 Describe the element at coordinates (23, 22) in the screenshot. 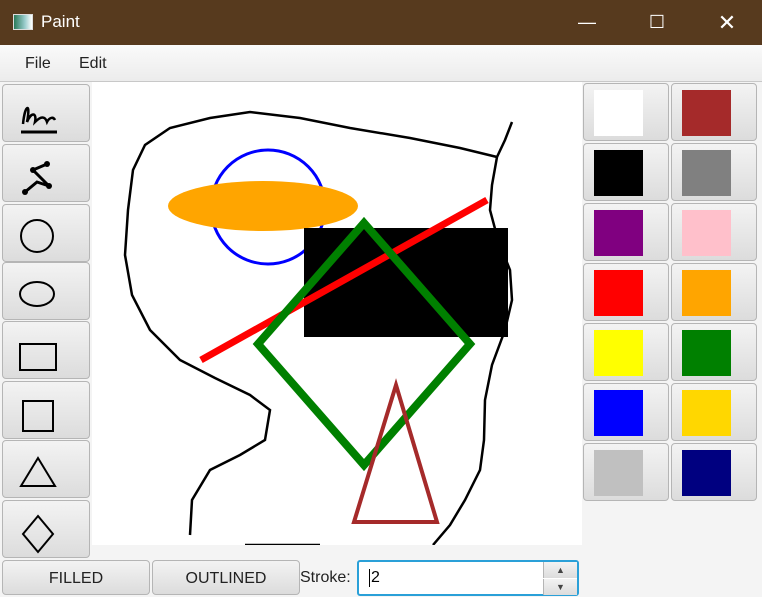

I see `app-icon` at that location.